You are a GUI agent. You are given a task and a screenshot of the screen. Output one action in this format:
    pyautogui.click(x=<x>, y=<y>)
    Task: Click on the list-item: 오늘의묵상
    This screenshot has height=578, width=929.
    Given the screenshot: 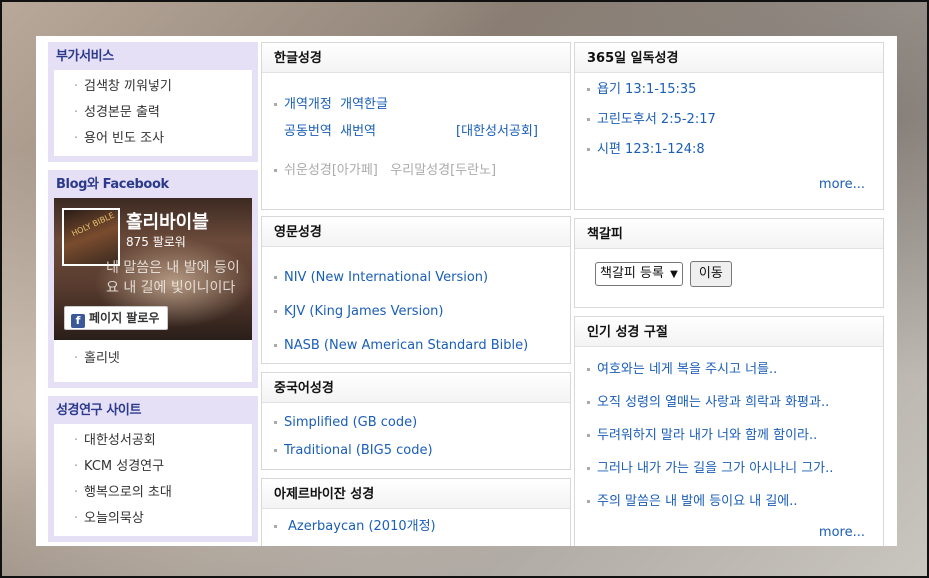 What is the action you would take?
    pyautogui.click(x=163, y=519)
    